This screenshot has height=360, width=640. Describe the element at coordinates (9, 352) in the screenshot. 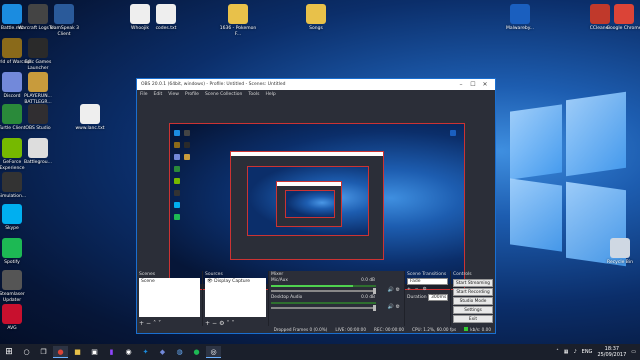

I see `windows-start-icon: ⊞` at that location.